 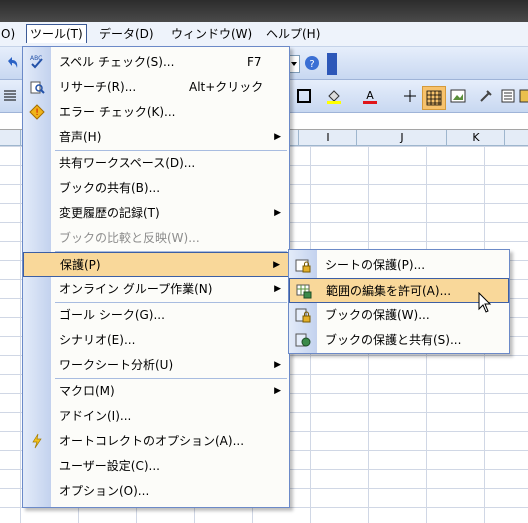 What do you see at coordinates (156, 264) in the screenshot?
I see `menu-item-protection: 保護(P) ▶` at bounding box center [156, 264].